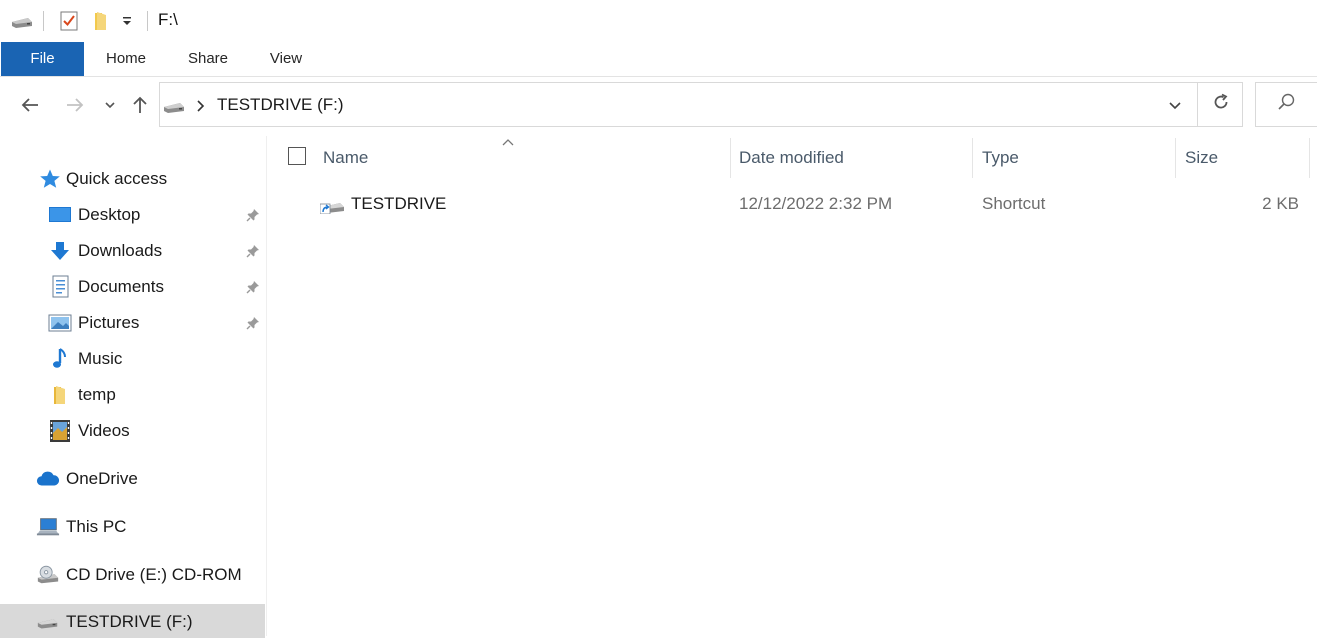 The image size is (1317, 639). I want to click on breadcrumb-item: TESTDRIVE (F:), so click(280, 105).